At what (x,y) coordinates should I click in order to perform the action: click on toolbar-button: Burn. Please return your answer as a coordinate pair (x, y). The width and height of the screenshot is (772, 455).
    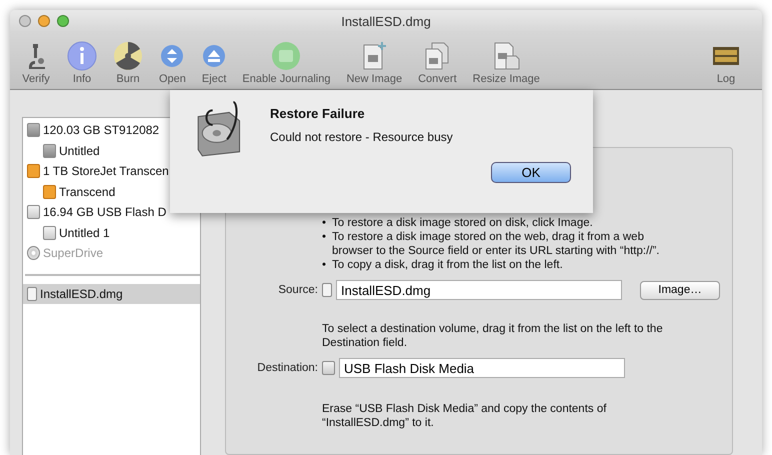
    Looking at the image, I should click on (128, 63).